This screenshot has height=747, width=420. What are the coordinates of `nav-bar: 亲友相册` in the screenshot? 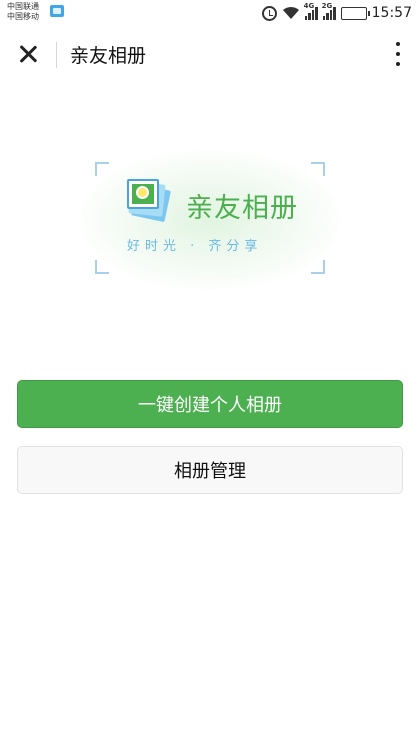 It's located at (210, 54).